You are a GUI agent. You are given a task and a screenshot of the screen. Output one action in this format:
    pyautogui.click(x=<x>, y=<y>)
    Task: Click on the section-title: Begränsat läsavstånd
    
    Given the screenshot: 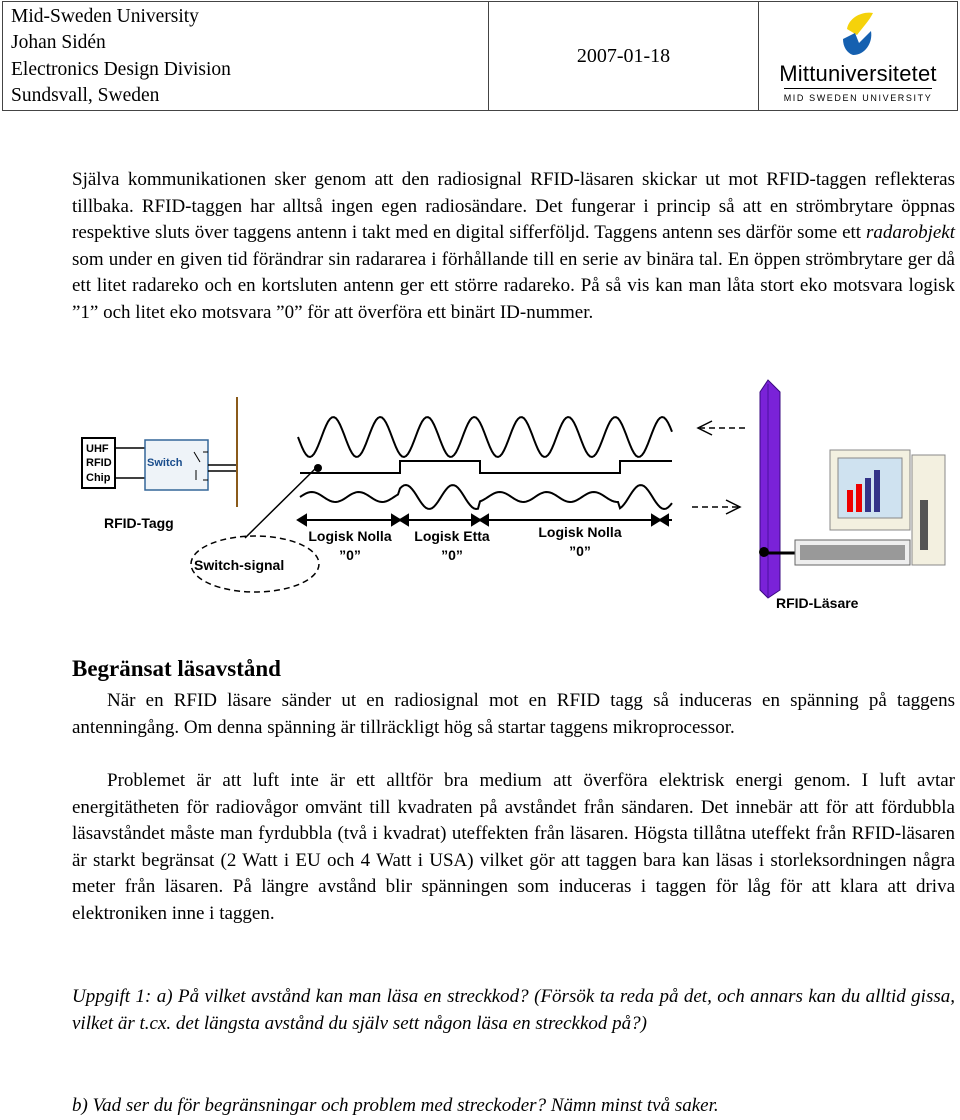 What is the action you would take?
    pyautogui.click(x=176, y=668)
    